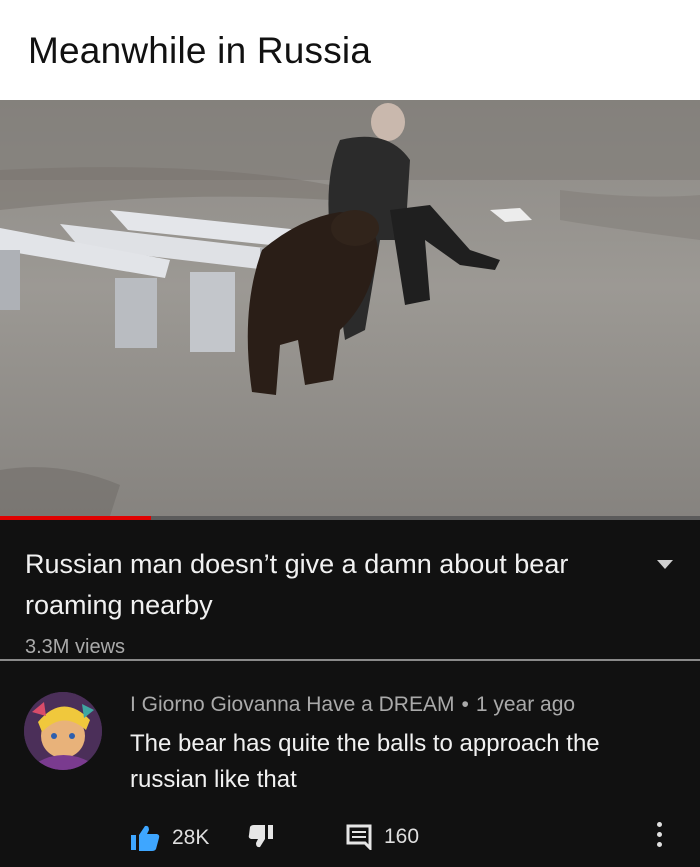  I want to click on comment-icon, so click(359, 837).